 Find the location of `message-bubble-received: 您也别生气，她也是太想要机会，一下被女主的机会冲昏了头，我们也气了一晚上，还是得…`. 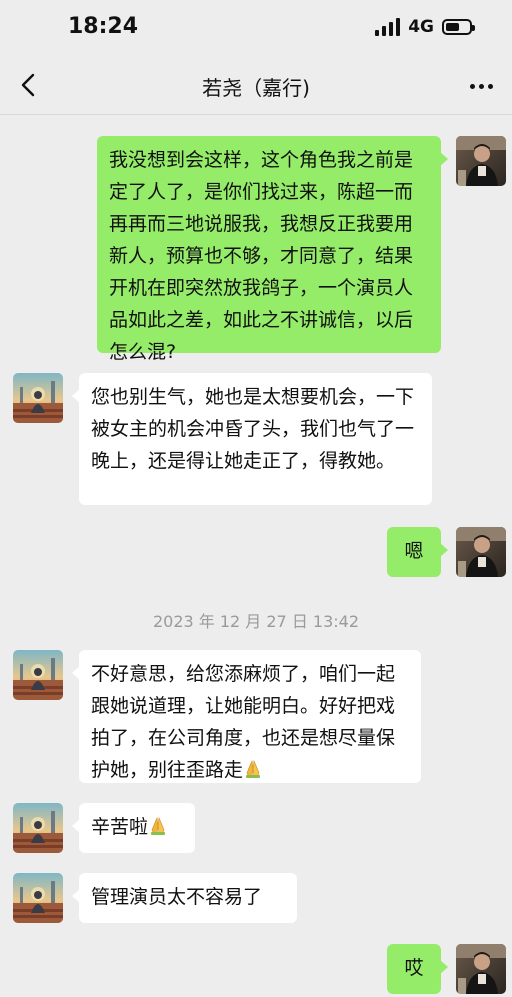

message-bubble-received: 您也别生气，她也是太想要机会，一下被女主的机会冲昏了头，我们也气了一晚上，还是得… is located at coordinates (252, 439).